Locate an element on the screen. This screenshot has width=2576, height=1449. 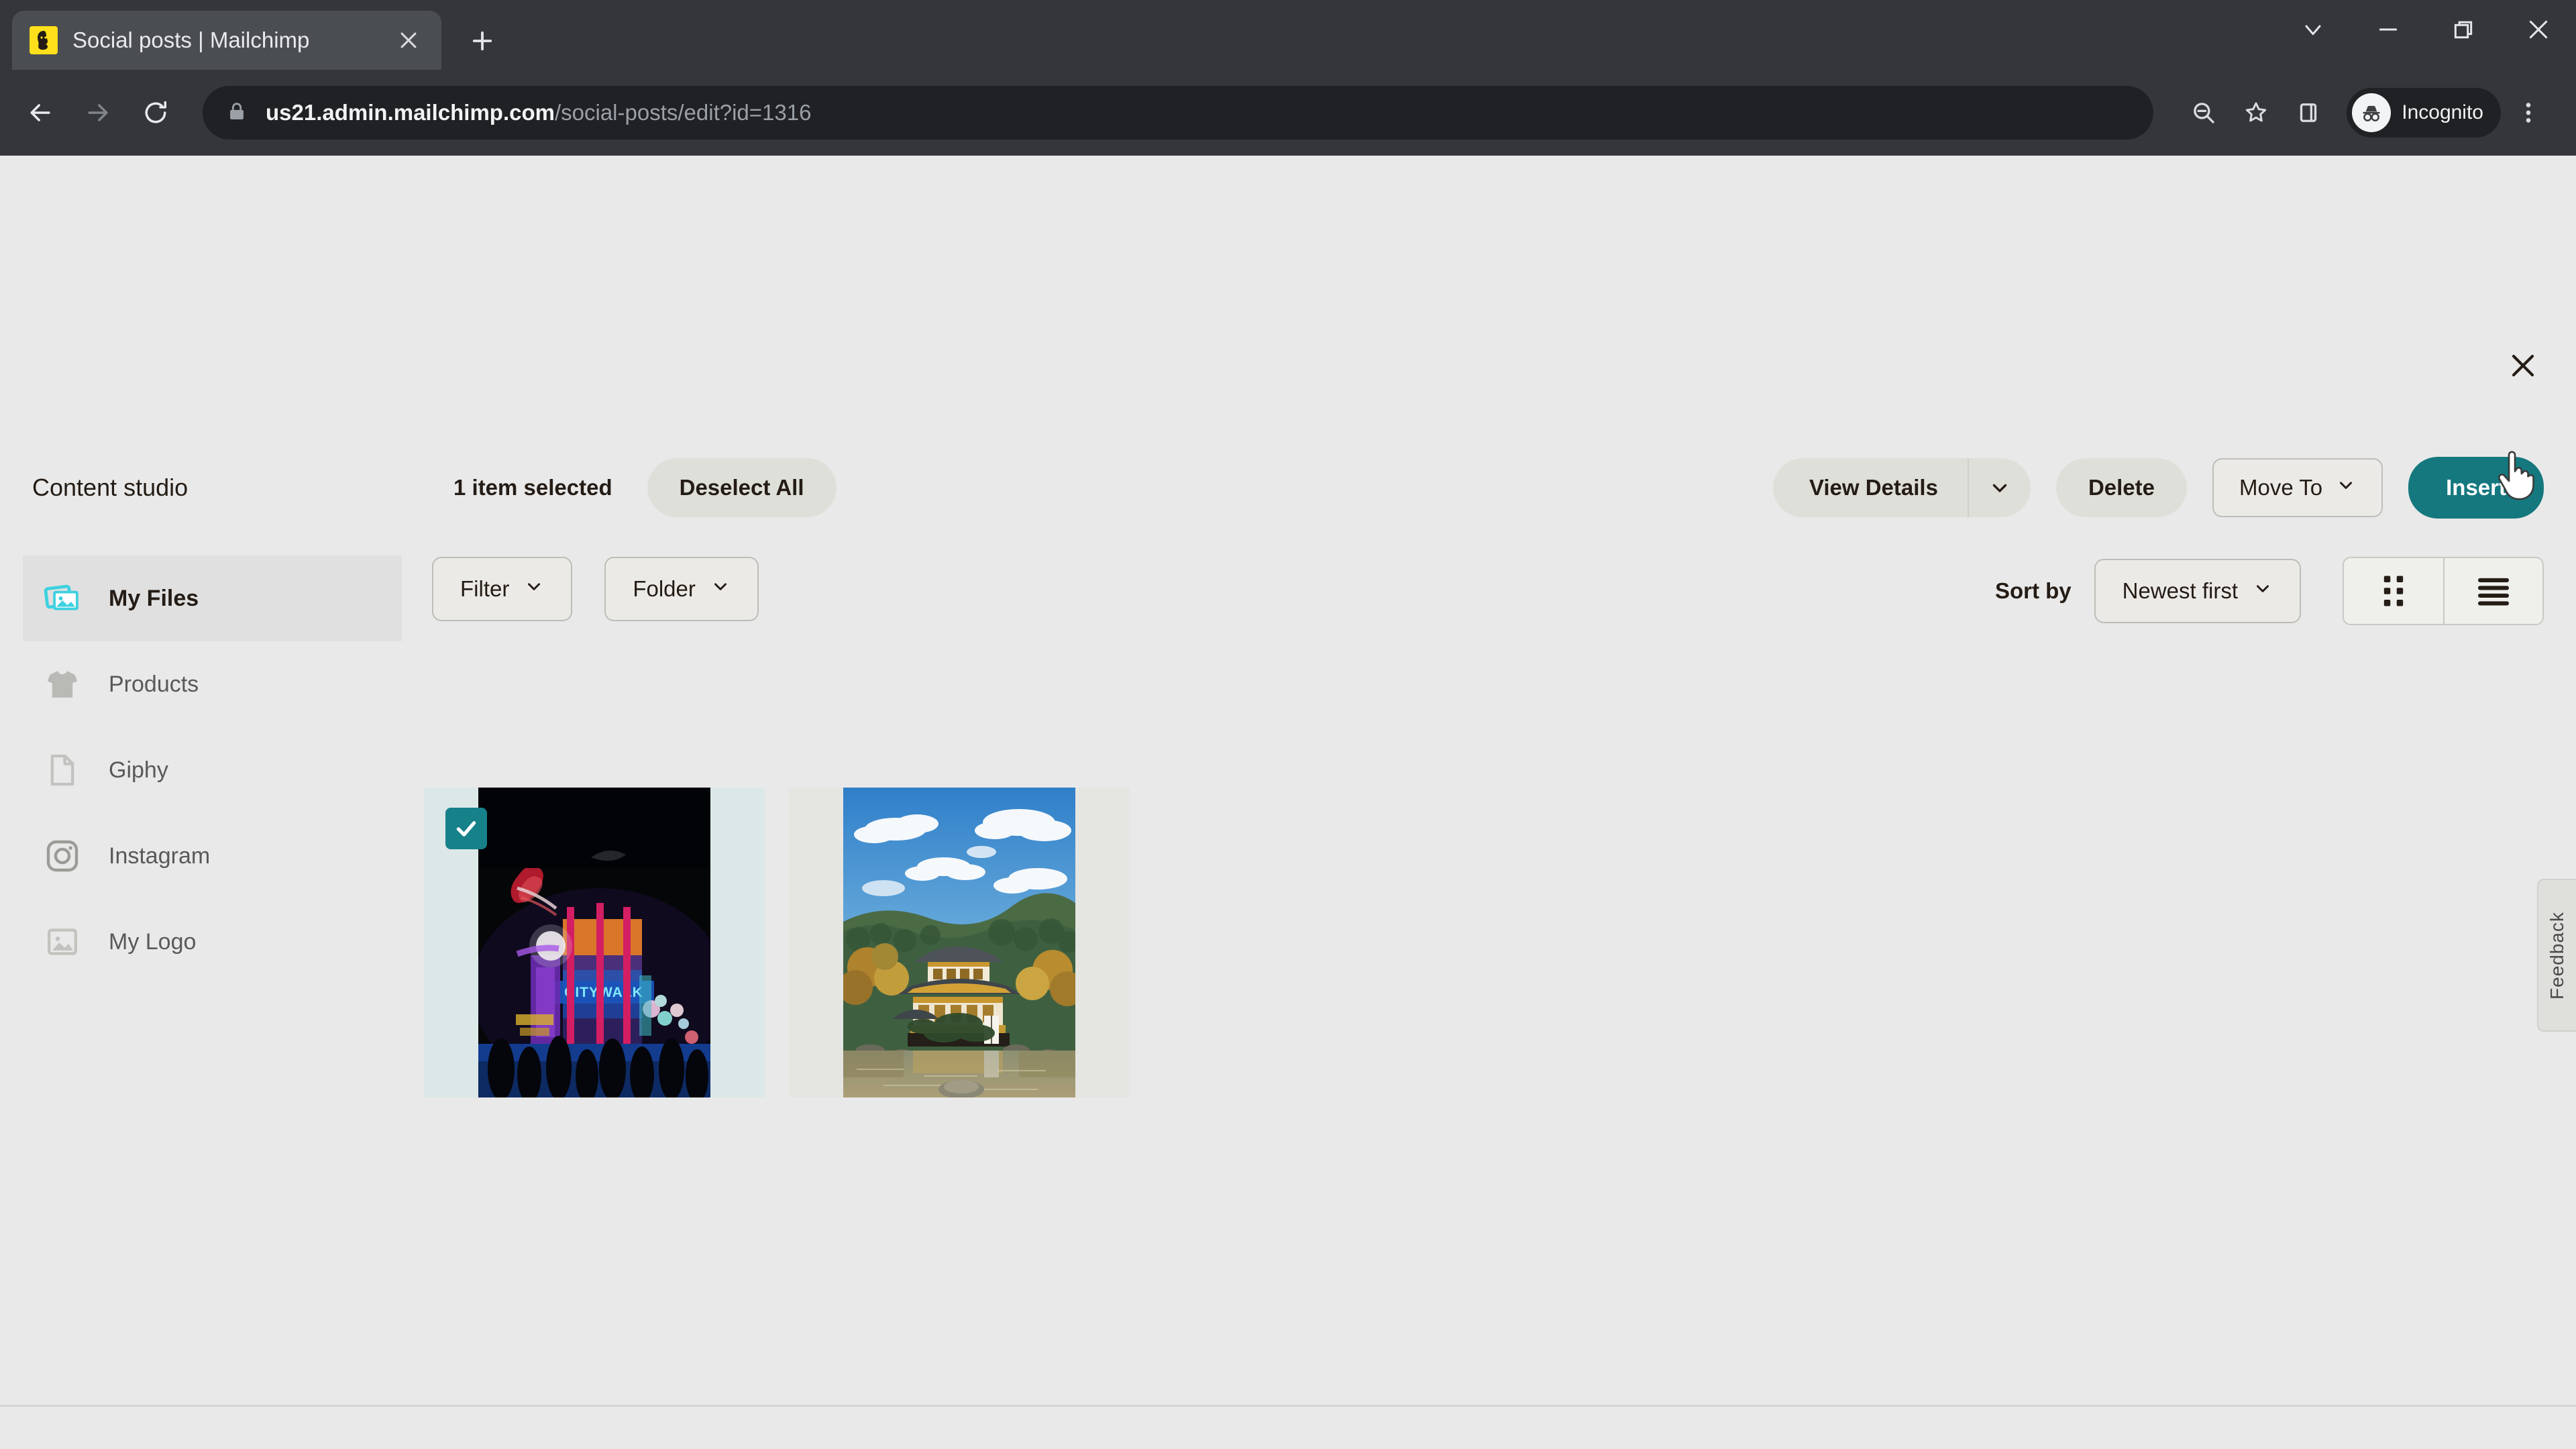
filter-dropdown: Filter is located at coordinates (502, 589).